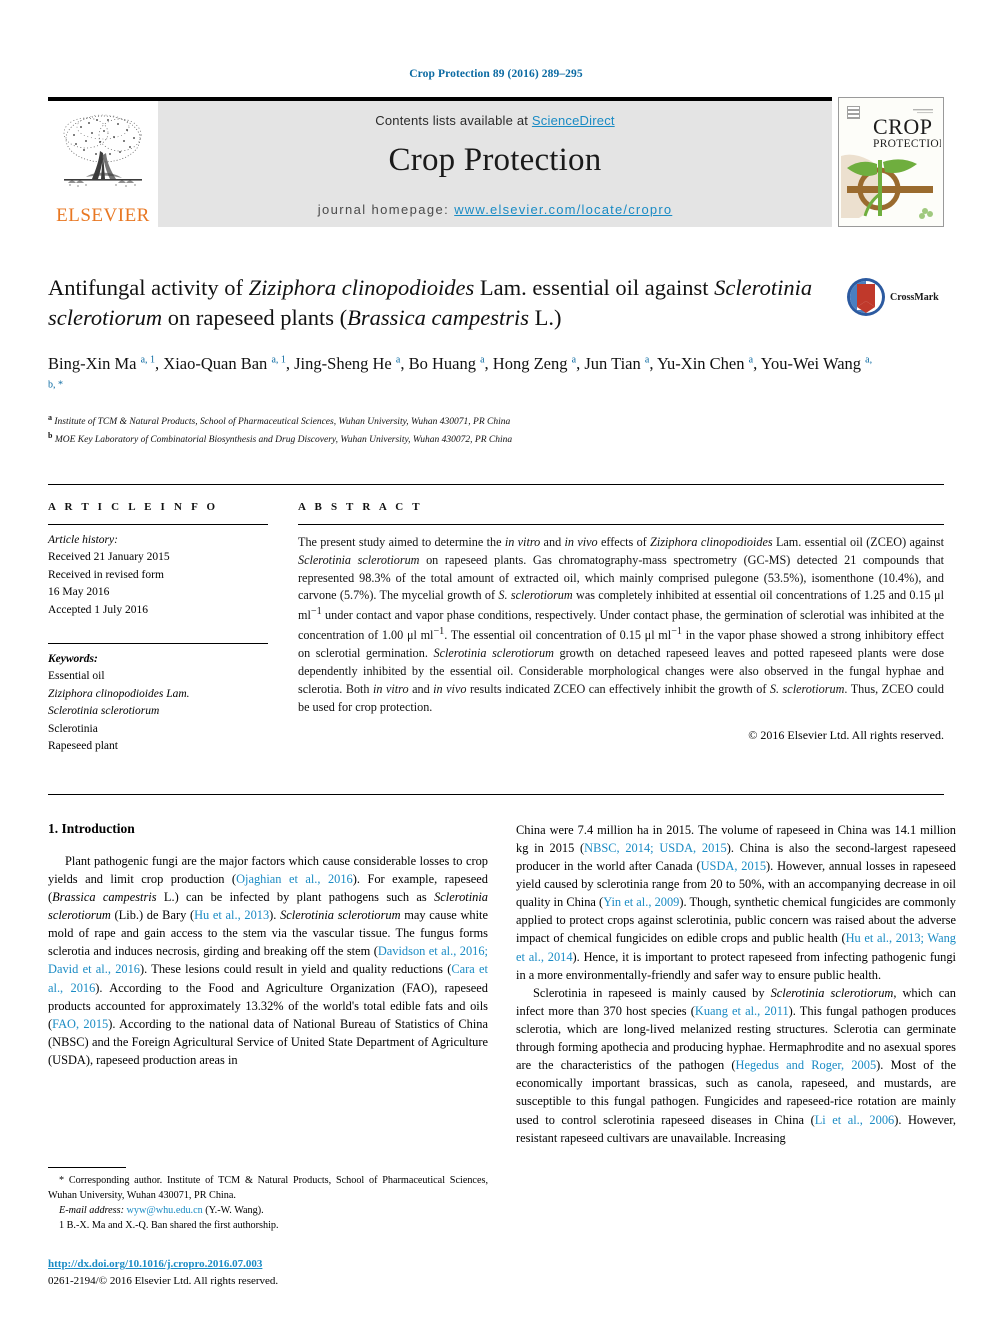  Describe the element at coordinates (736, 947) in the screenshot. I see `citation-link: Hu et al., 2013; Wang et al., 2014` at that location.